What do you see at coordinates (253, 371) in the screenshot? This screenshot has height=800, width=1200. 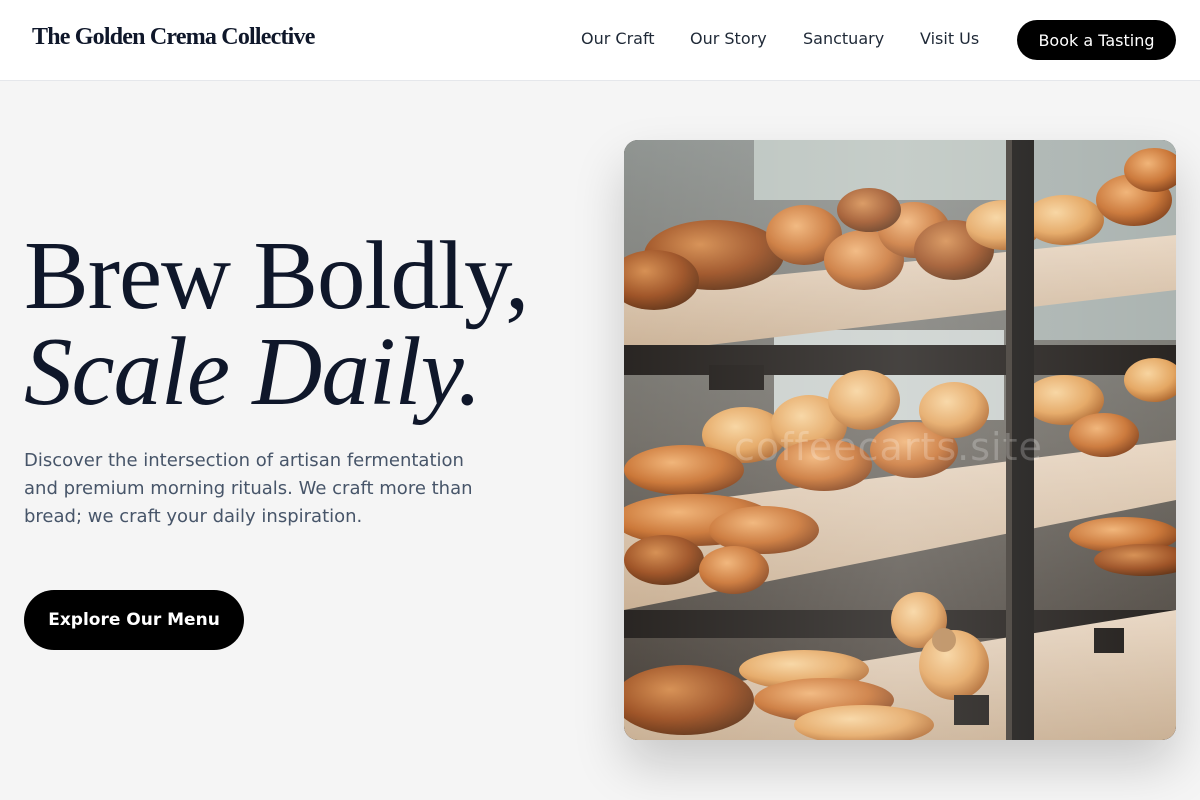 I see `headline-line-2: Scale Daily.` at bounding box center [253, 371].